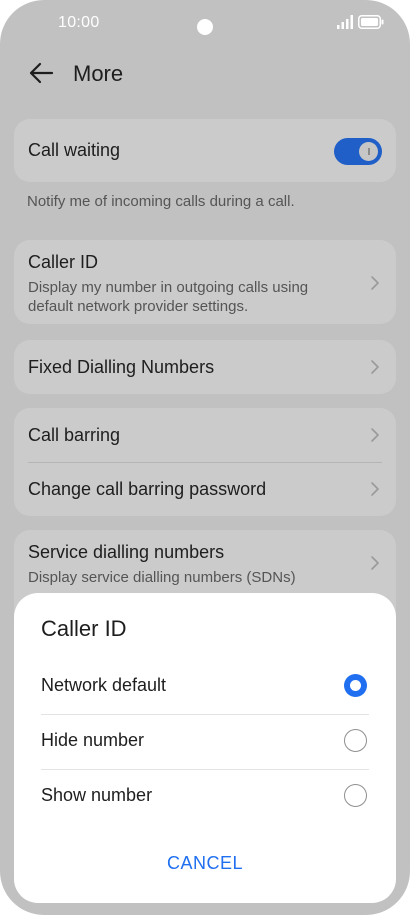 The height and width of the screenshot is (915, 410). Describe the element at coordinates (98, 73) in the screenshot. I see `page-title: More` at that location.